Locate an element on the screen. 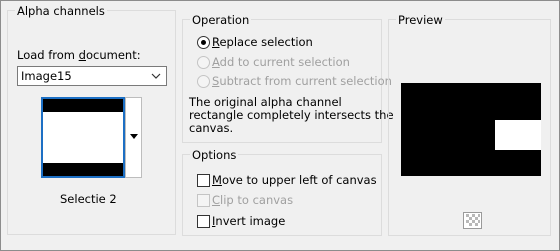 The height and width of the screenshot is (251, 560). document-select: Image15 is located at coordinates (92, 76).